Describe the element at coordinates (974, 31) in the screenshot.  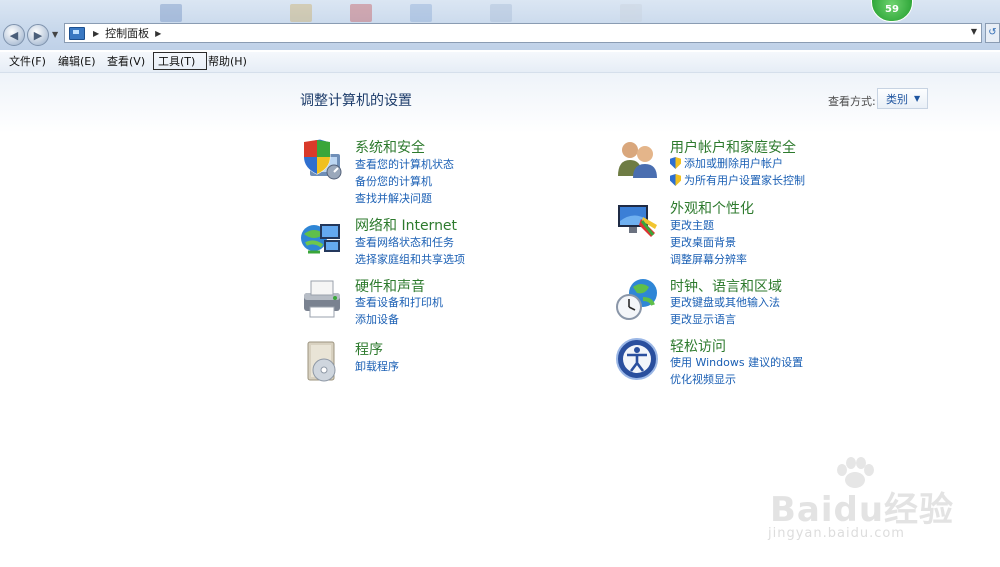
I see `address-dropdown-icon: ▼` at that location.